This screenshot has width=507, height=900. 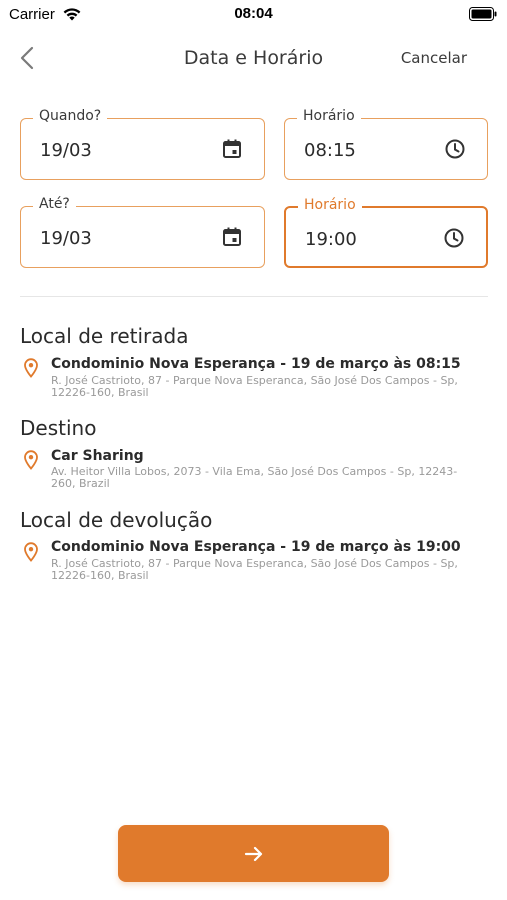 I want to click on end-date-field: Até? 19/03, so click(x=142, y=232).